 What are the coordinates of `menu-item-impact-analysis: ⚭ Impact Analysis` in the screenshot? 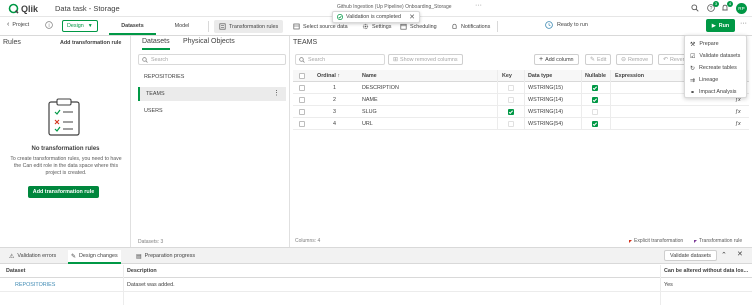 It's located at (715, 92).